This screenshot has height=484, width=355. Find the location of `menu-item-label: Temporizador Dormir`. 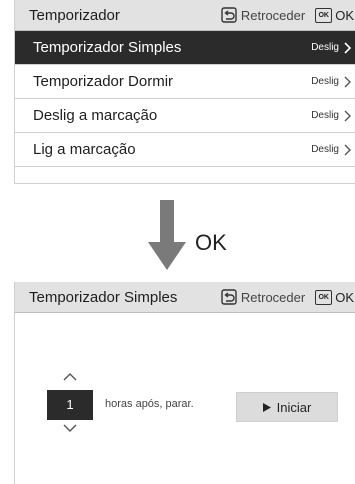

menu-item-label: Temporizador Dormir is located at coordinates (103, 81).